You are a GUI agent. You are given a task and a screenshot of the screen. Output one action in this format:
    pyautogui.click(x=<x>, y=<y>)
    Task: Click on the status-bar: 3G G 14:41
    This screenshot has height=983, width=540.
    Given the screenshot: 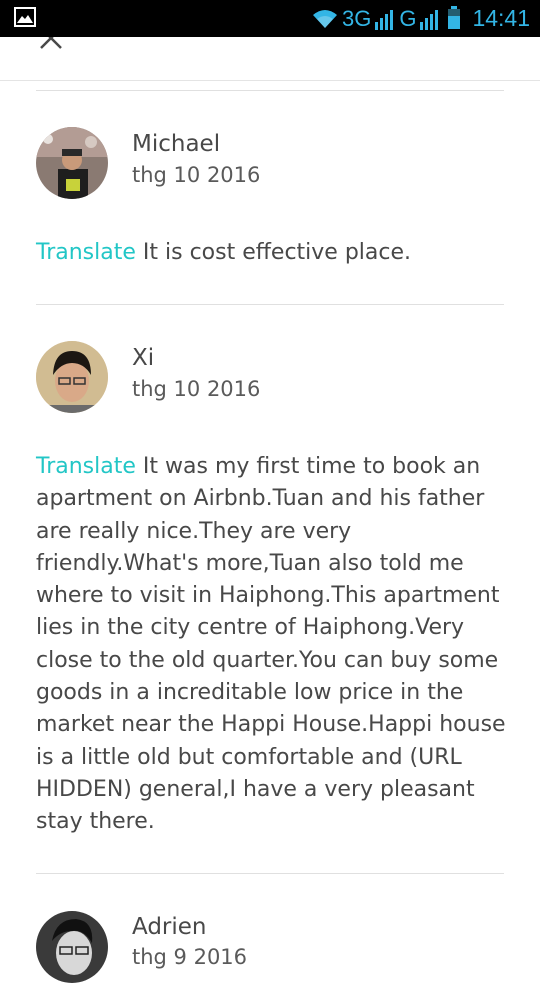 What is the action you would take?
    pyautogui.click(x=270, y=18)
    